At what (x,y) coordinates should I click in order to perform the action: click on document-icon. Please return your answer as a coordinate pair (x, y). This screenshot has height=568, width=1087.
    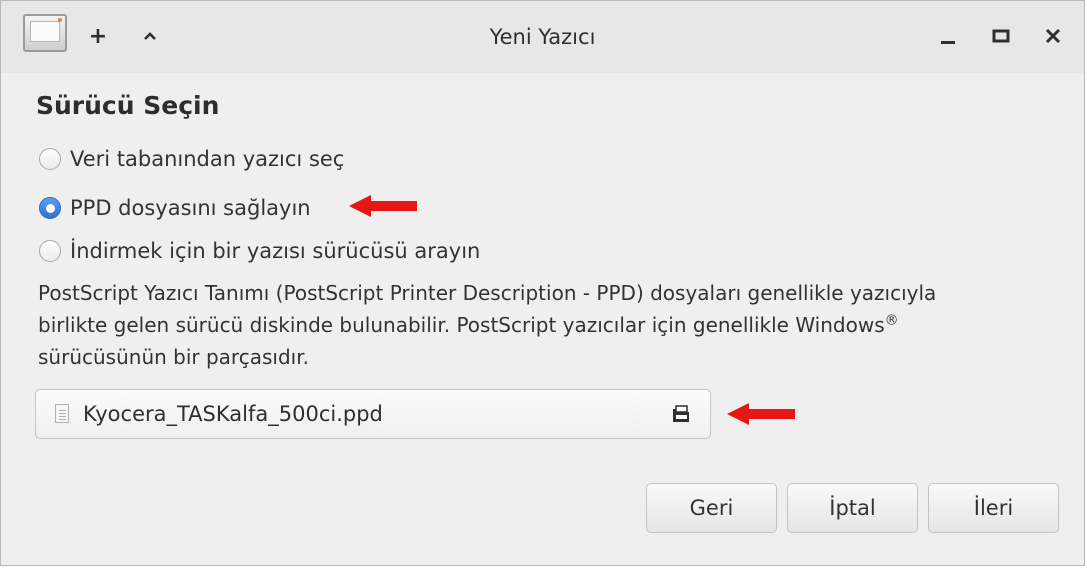
    Looking at the image, I should click on (62, 413).